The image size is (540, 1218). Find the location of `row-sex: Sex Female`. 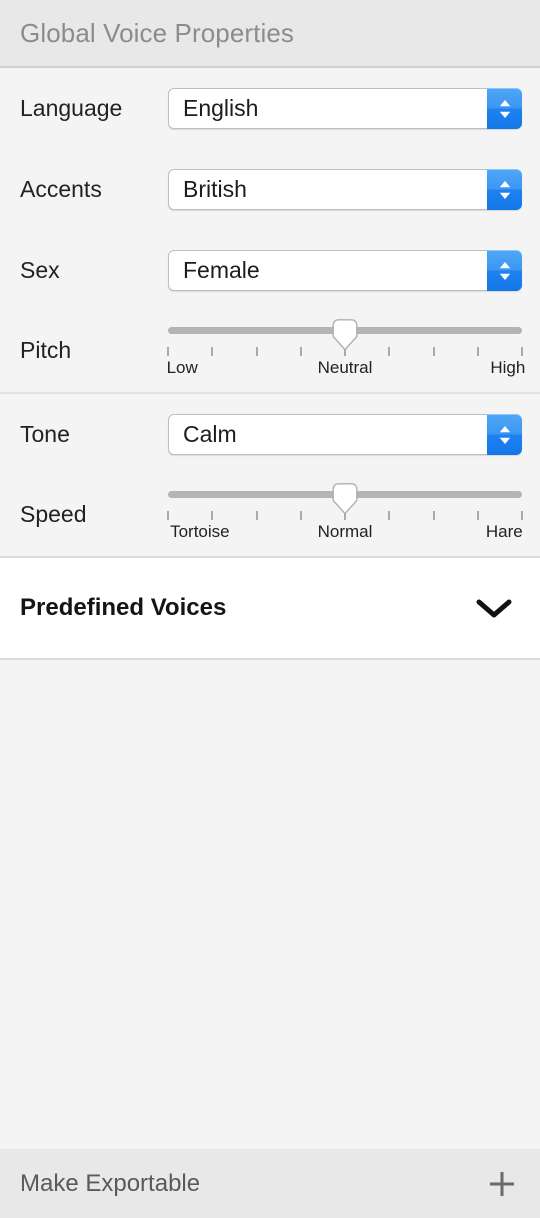

row-sex: Sex Female is located at coordinates (270, 270).